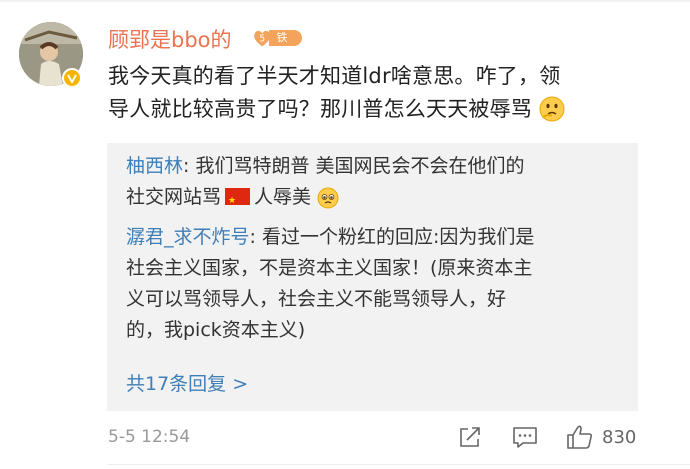  Describe the element at coordinates (316, 299) in the screenshot. I see `reply-line-3: 义可以骂领导人，社会主义不能骂领导人，好` at that location.